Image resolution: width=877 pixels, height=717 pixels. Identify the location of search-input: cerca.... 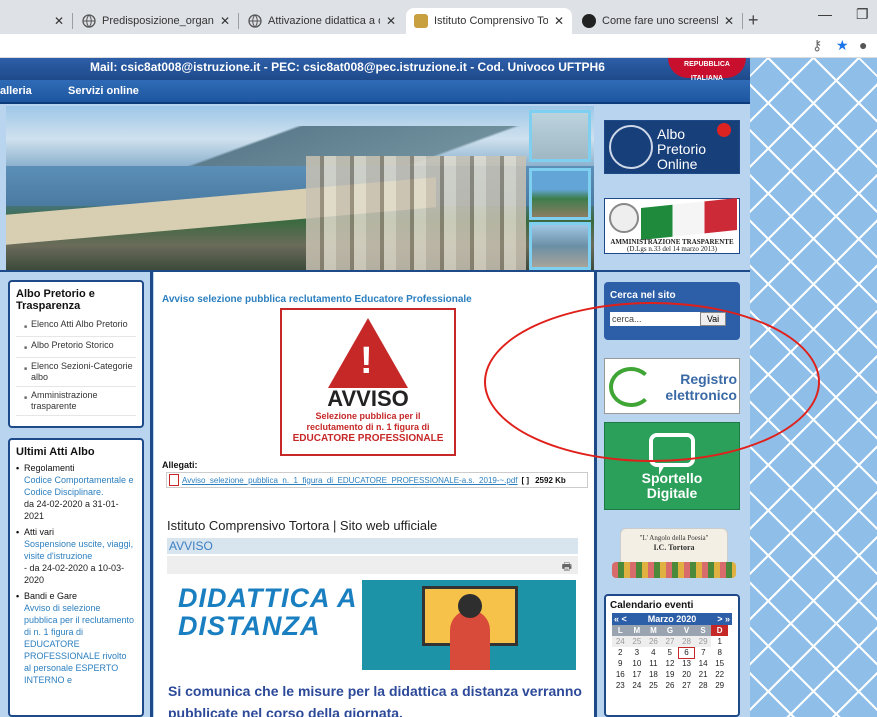
(655, 319).